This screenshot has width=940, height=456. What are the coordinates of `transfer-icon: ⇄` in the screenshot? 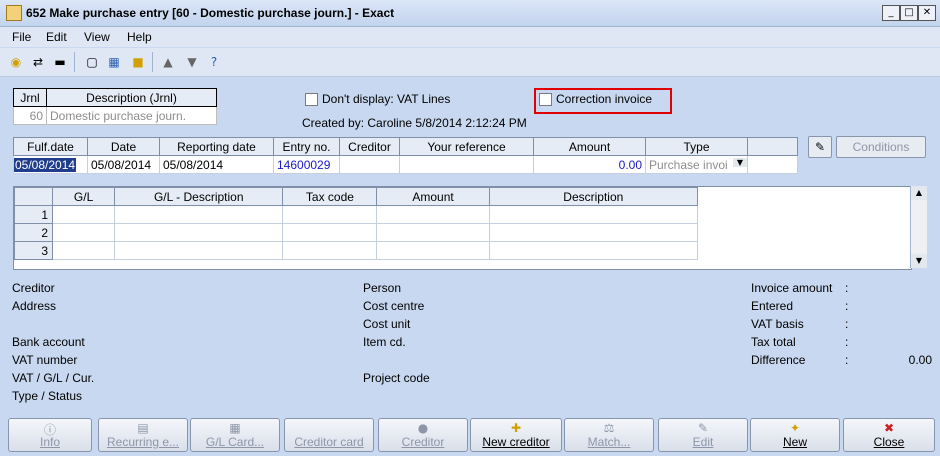 It's located at (38, 62).